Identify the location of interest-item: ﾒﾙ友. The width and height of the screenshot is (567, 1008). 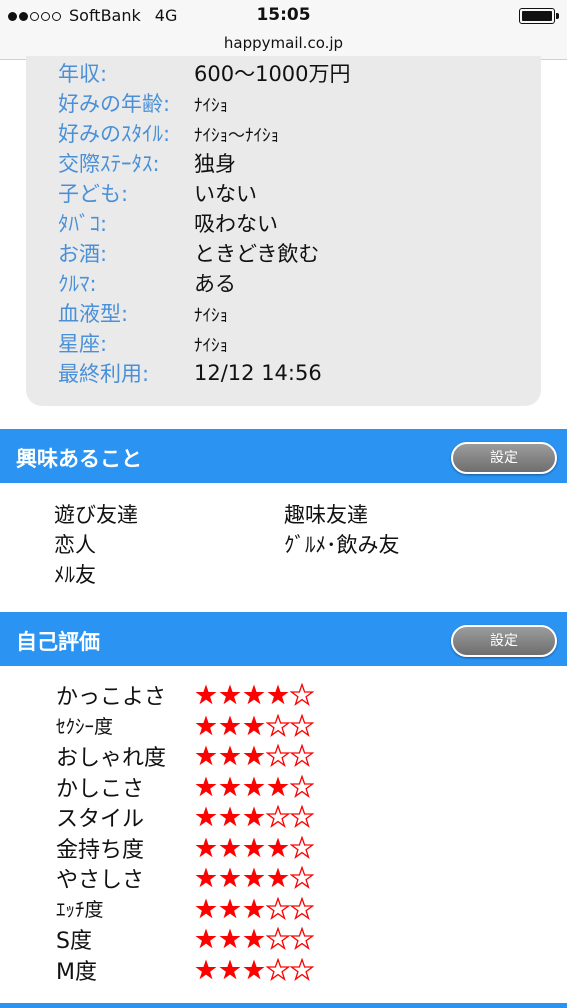
(75, 575).